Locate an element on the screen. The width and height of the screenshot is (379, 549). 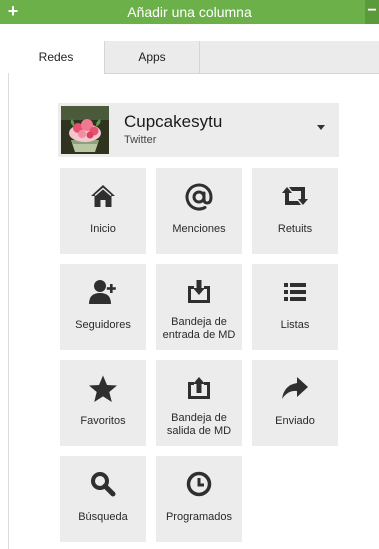
retweet-icon is located at coordinates (295, 197).